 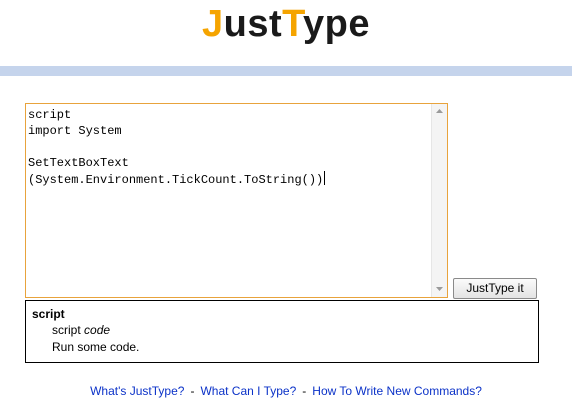 I want to click on help-usage: script code, so click(x=81, y=330).